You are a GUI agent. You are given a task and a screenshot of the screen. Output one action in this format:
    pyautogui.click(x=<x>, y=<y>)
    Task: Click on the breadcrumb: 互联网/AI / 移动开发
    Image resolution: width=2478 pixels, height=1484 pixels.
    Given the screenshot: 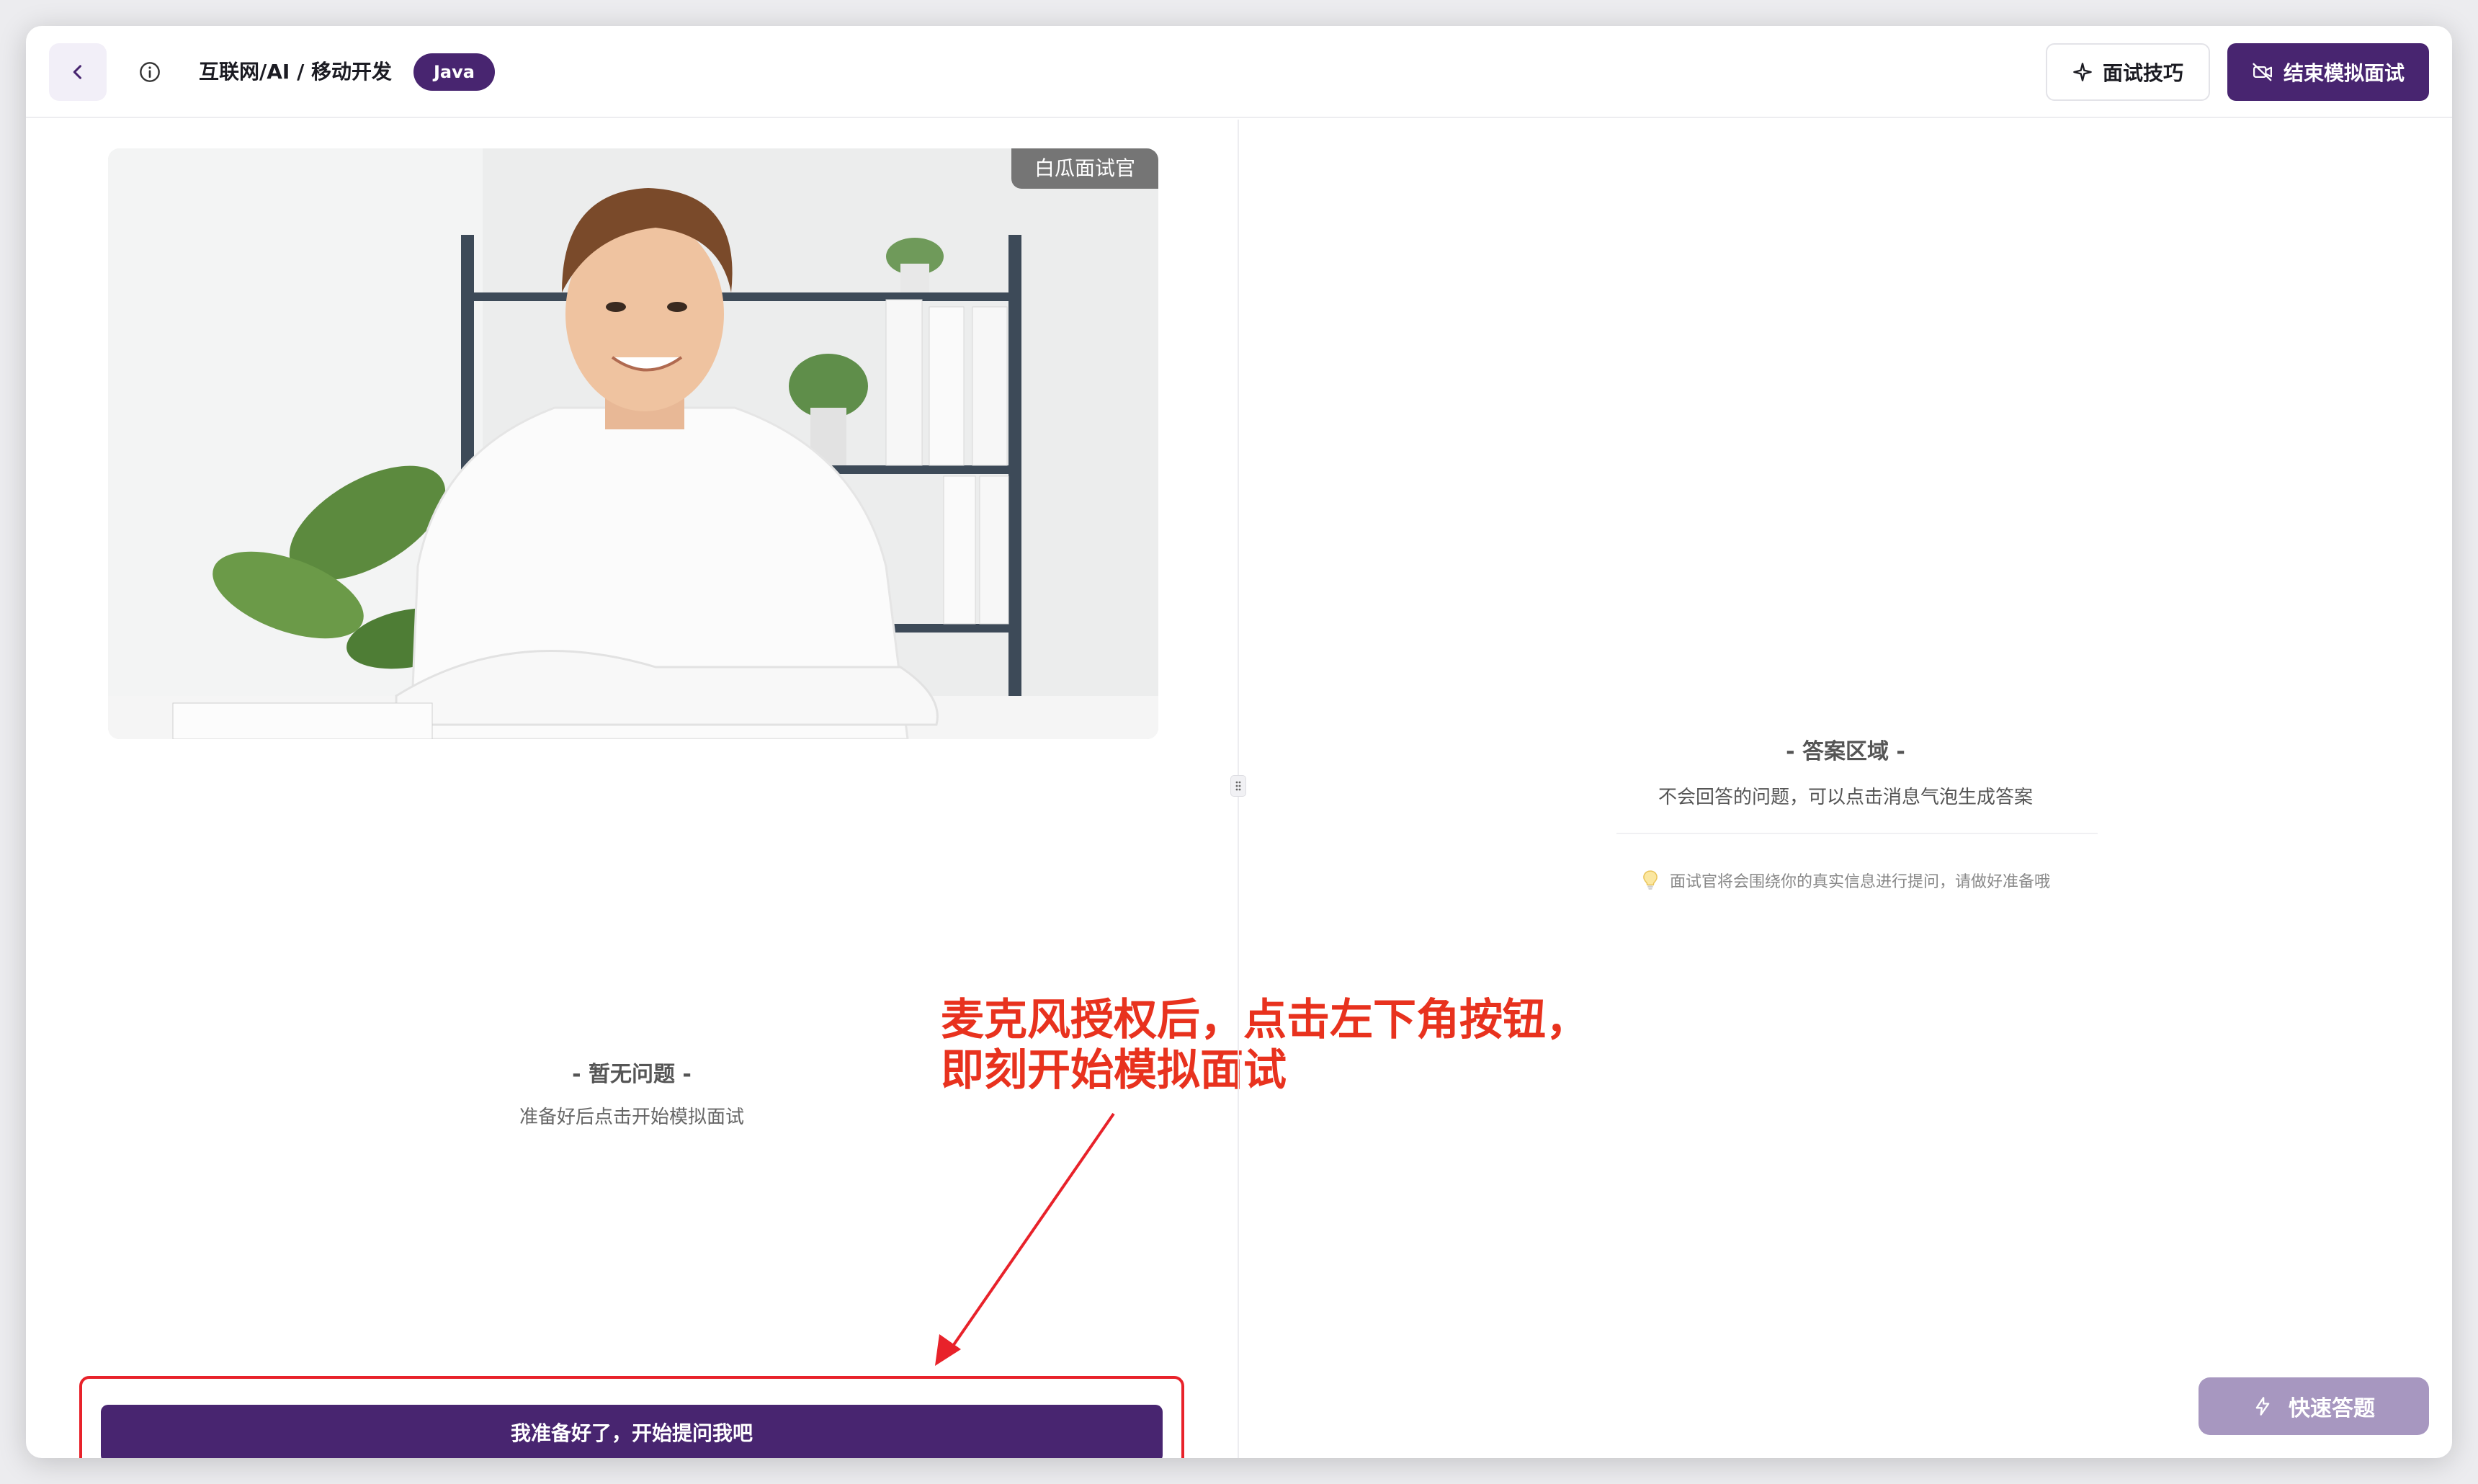 What is the action you would take?
    pyautogui.click(x=296, y=72)
    